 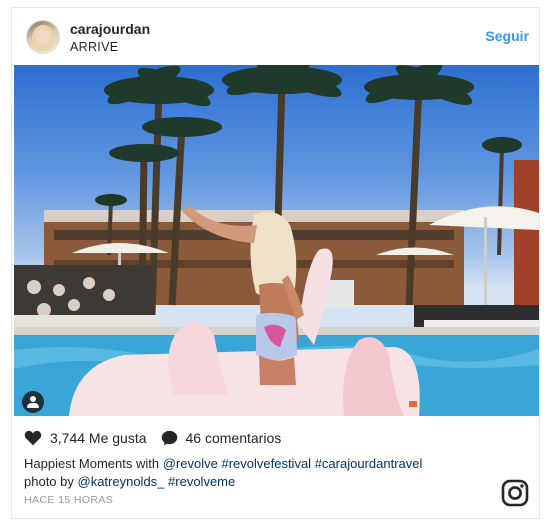 I want to click on mention-link: @katreynolds_, so click(x=121, y=481).